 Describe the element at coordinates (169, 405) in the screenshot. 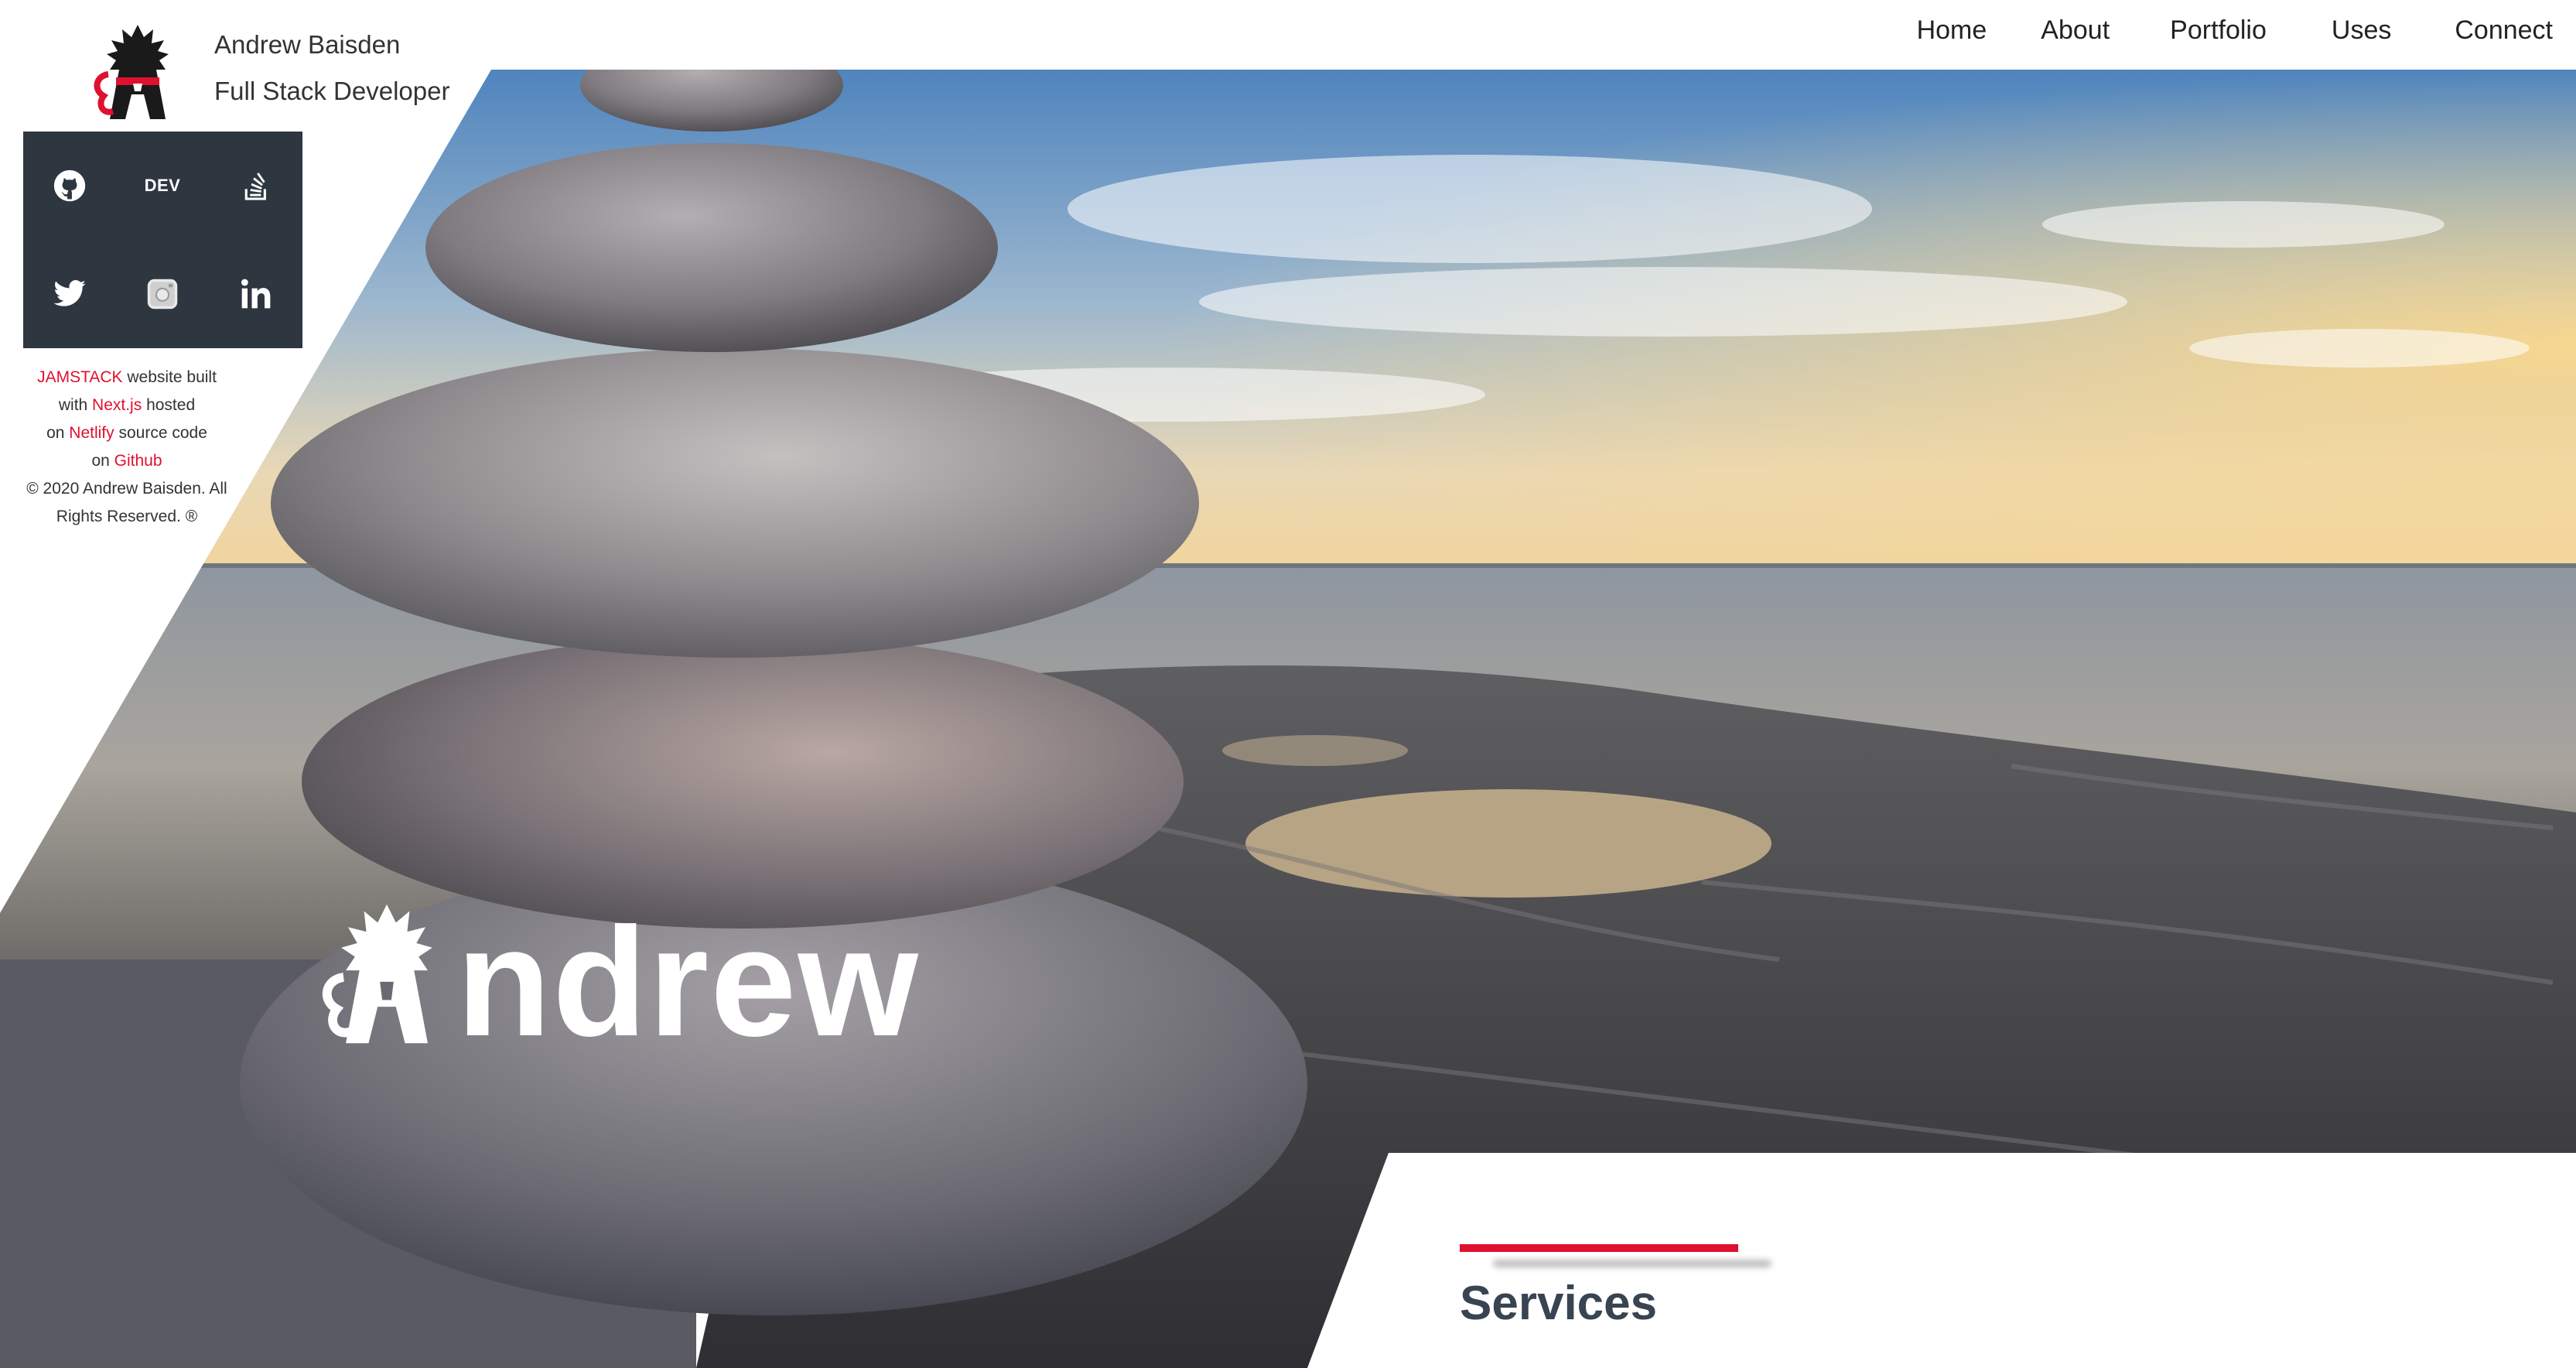

I see `credits-text: hosted` at that location.